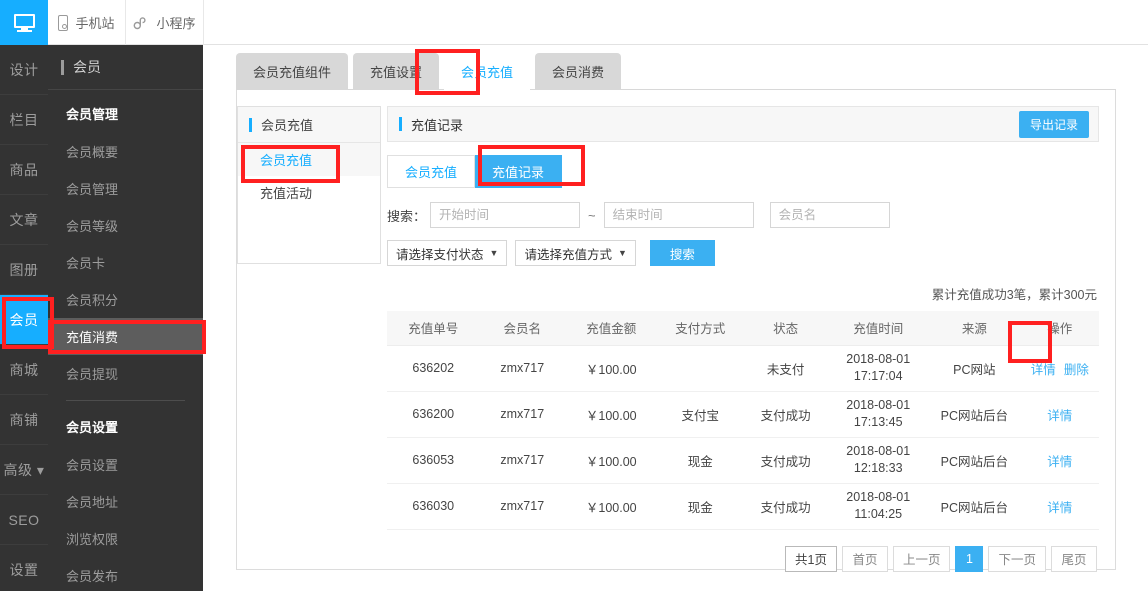  I want to click on pay-status-select-label: 请选择支付状态, so click(440, 254).